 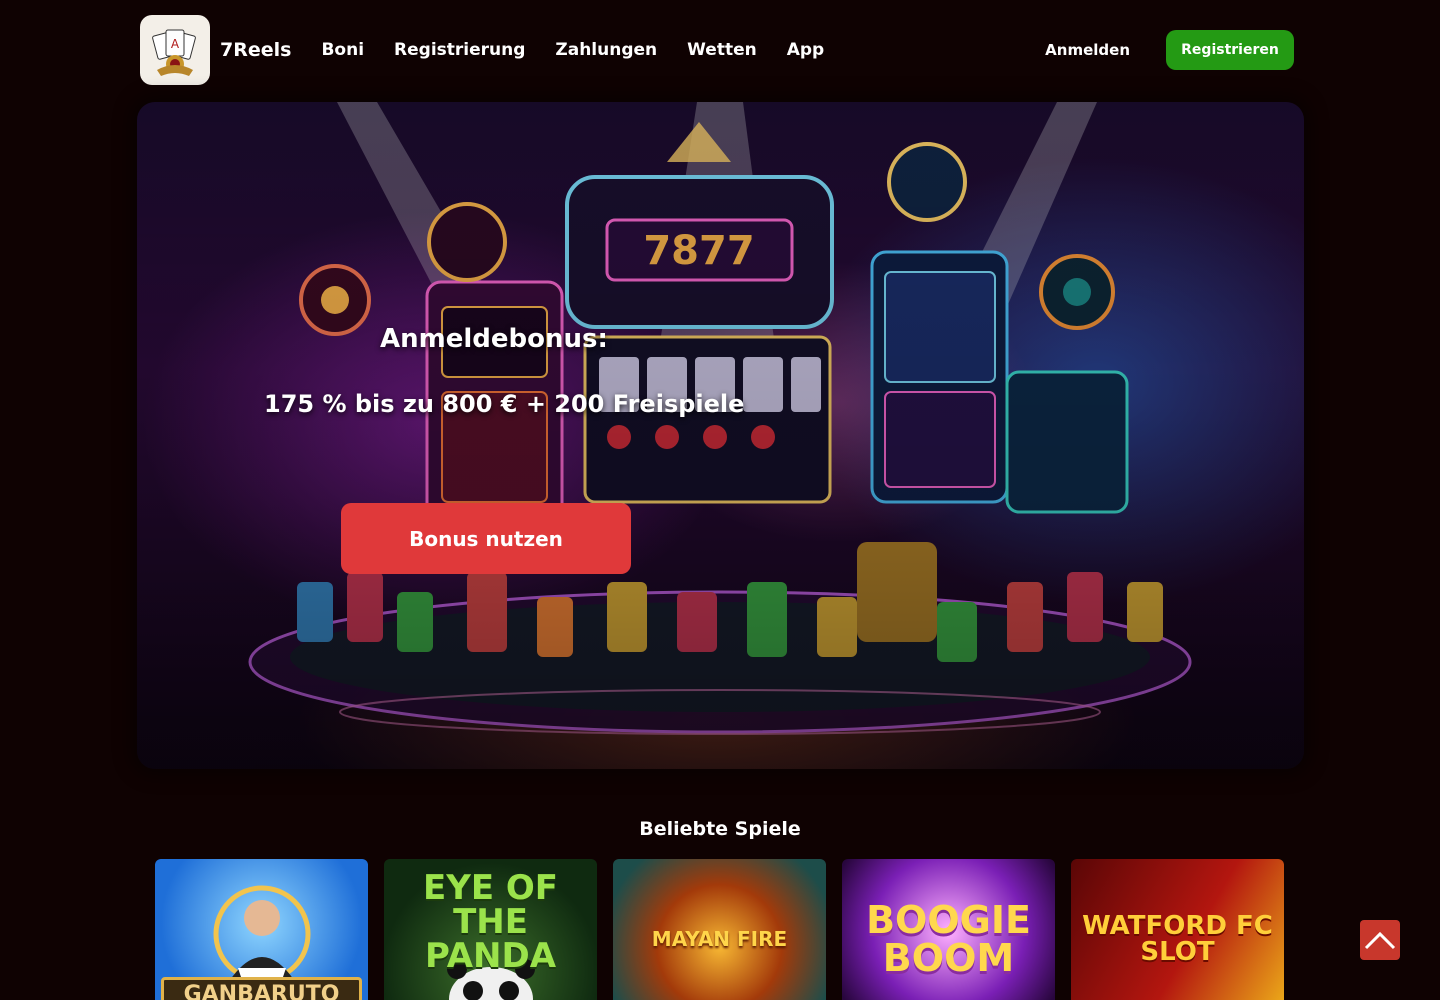 I want to click on game-title: GANBARUTO, so click(x=261, y=988).